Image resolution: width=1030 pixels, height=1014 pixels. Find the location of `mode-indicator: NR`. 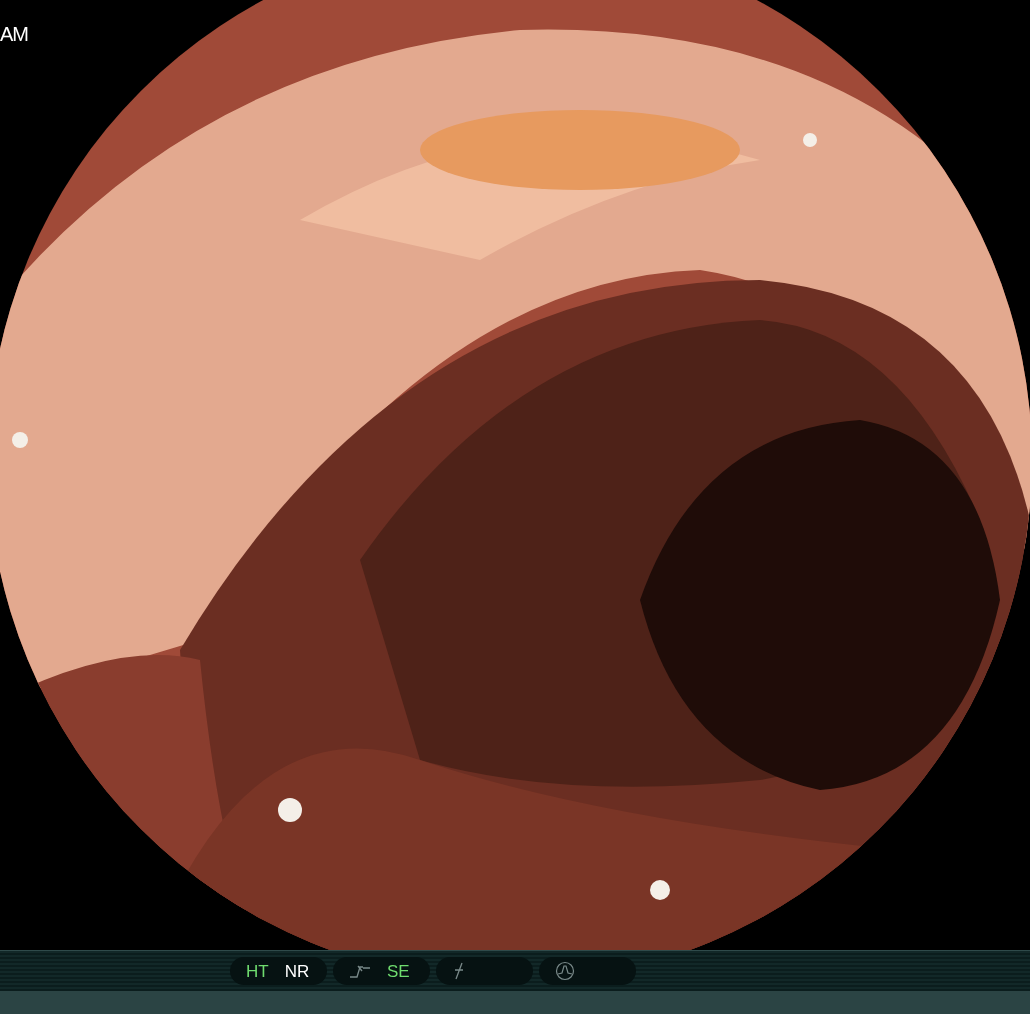

mode-indicator: NR is located at coordinates (297, 971).